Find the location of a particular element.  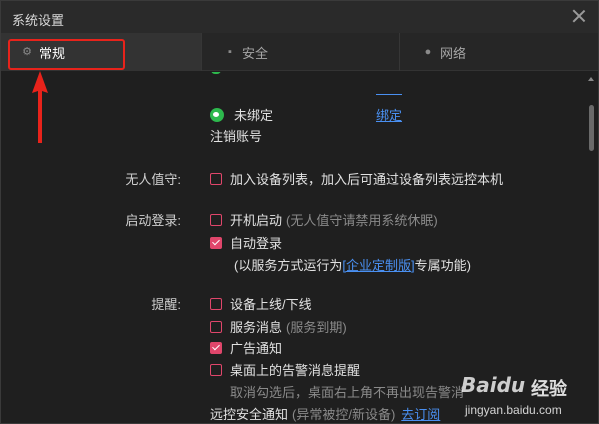

remind-desktop-text: 桌面上的告警消息提醒 is located at coordinates (295, 370).